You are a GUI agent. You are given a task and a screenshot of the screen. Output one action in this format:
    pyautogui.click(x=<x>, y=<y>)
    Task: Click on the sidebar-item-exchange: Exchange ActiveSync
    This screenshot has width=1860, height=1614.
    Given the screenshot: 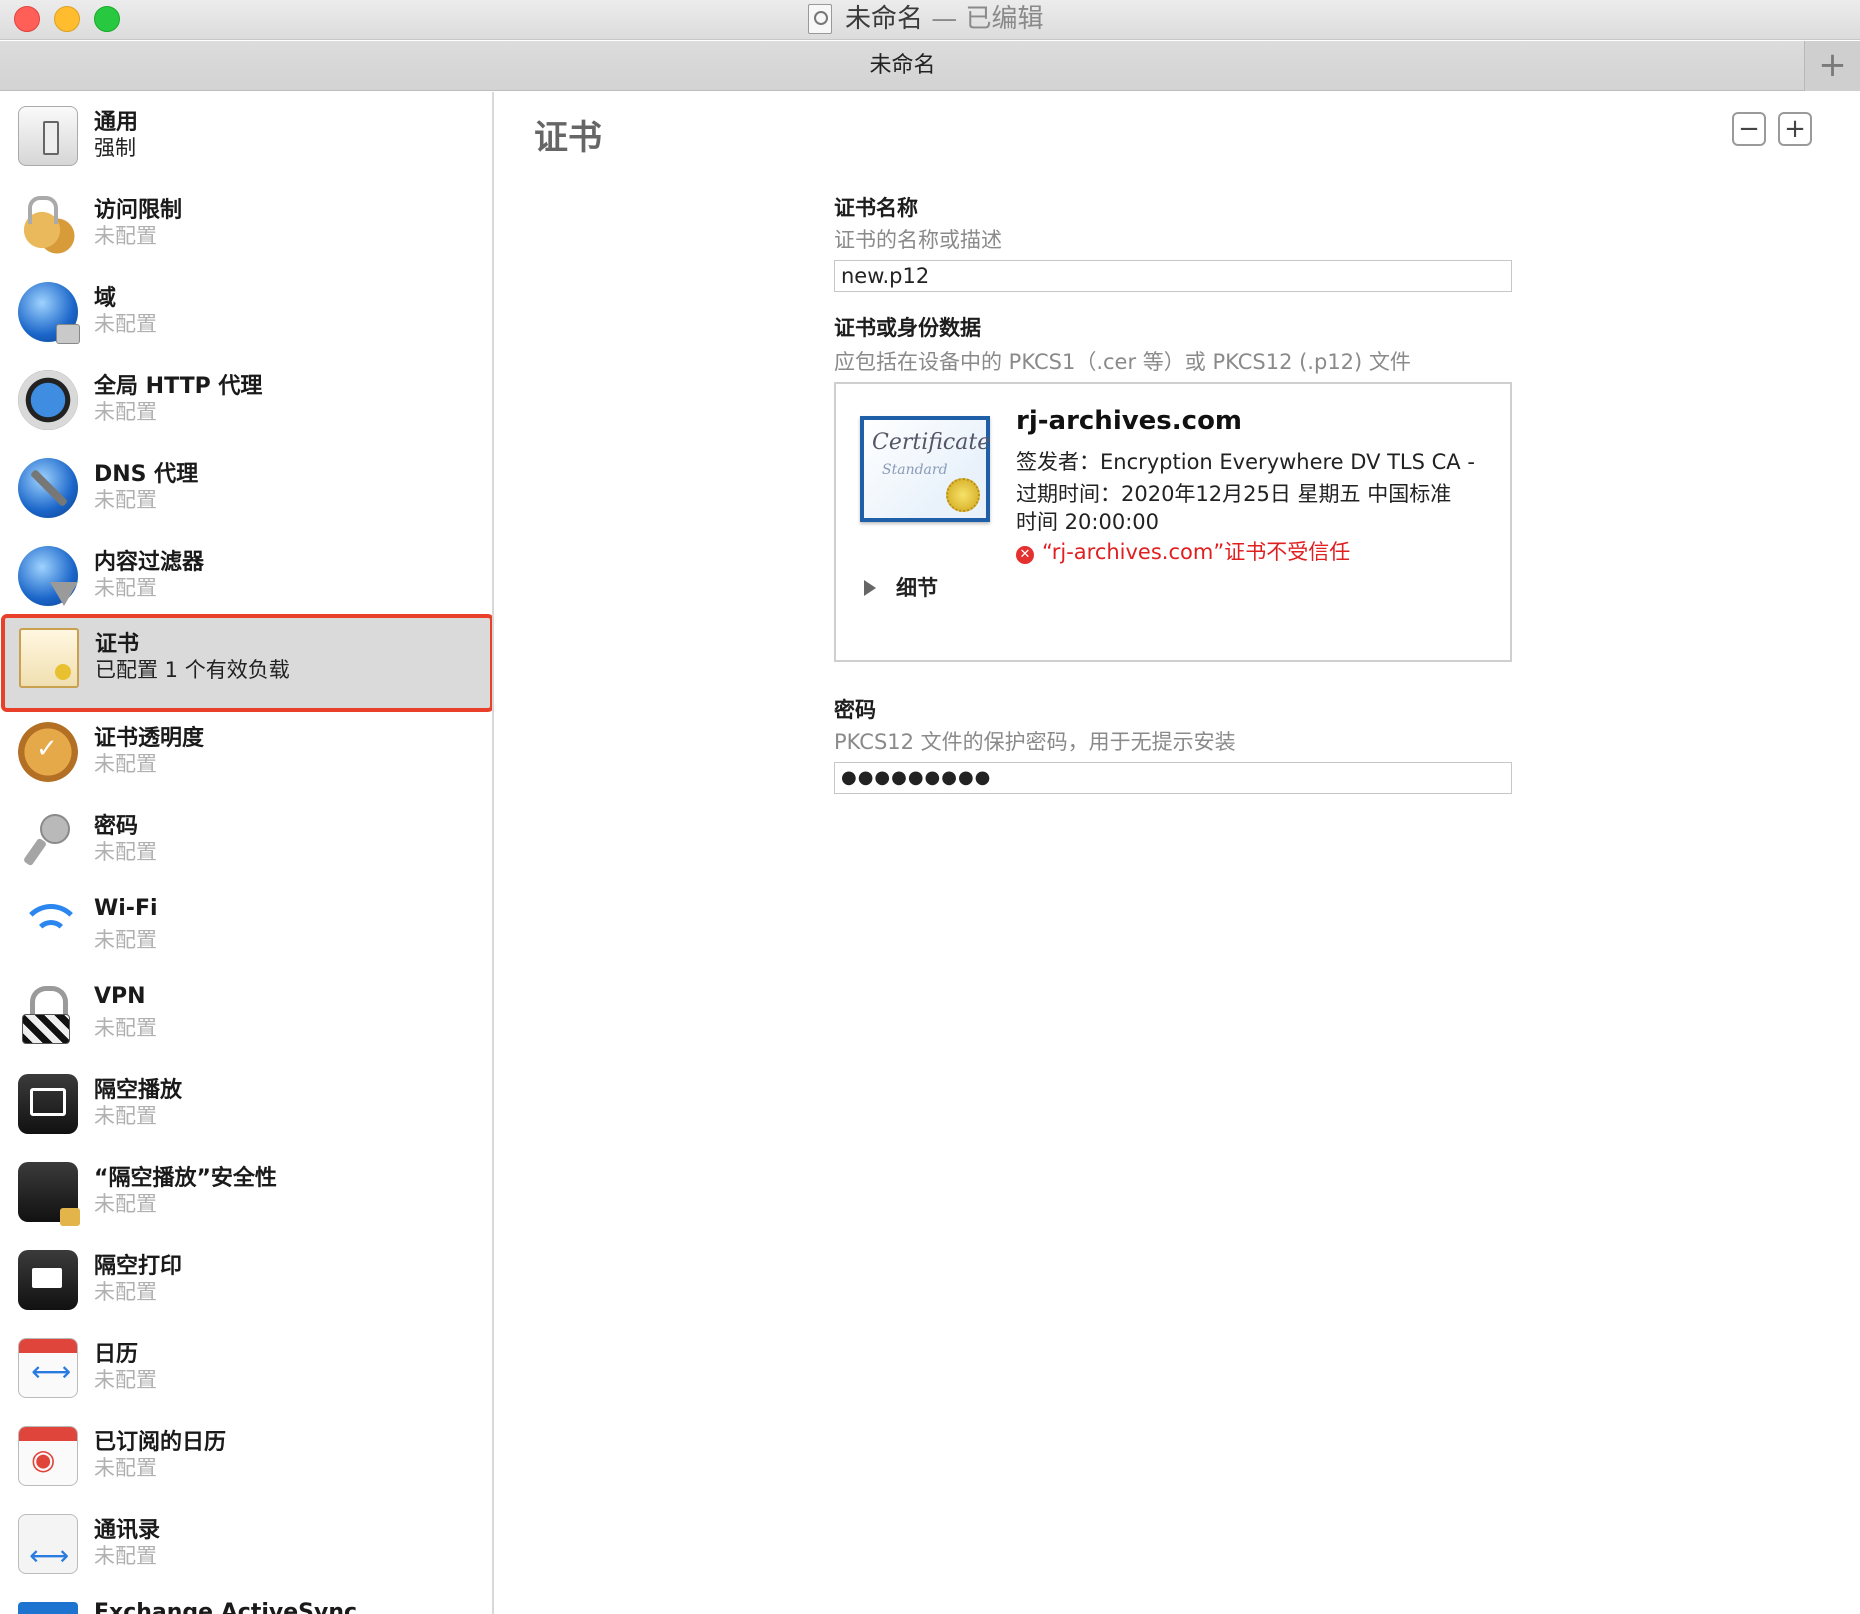 What is the action you would take?
    pyautogui.click(x=246, y=1601)
    